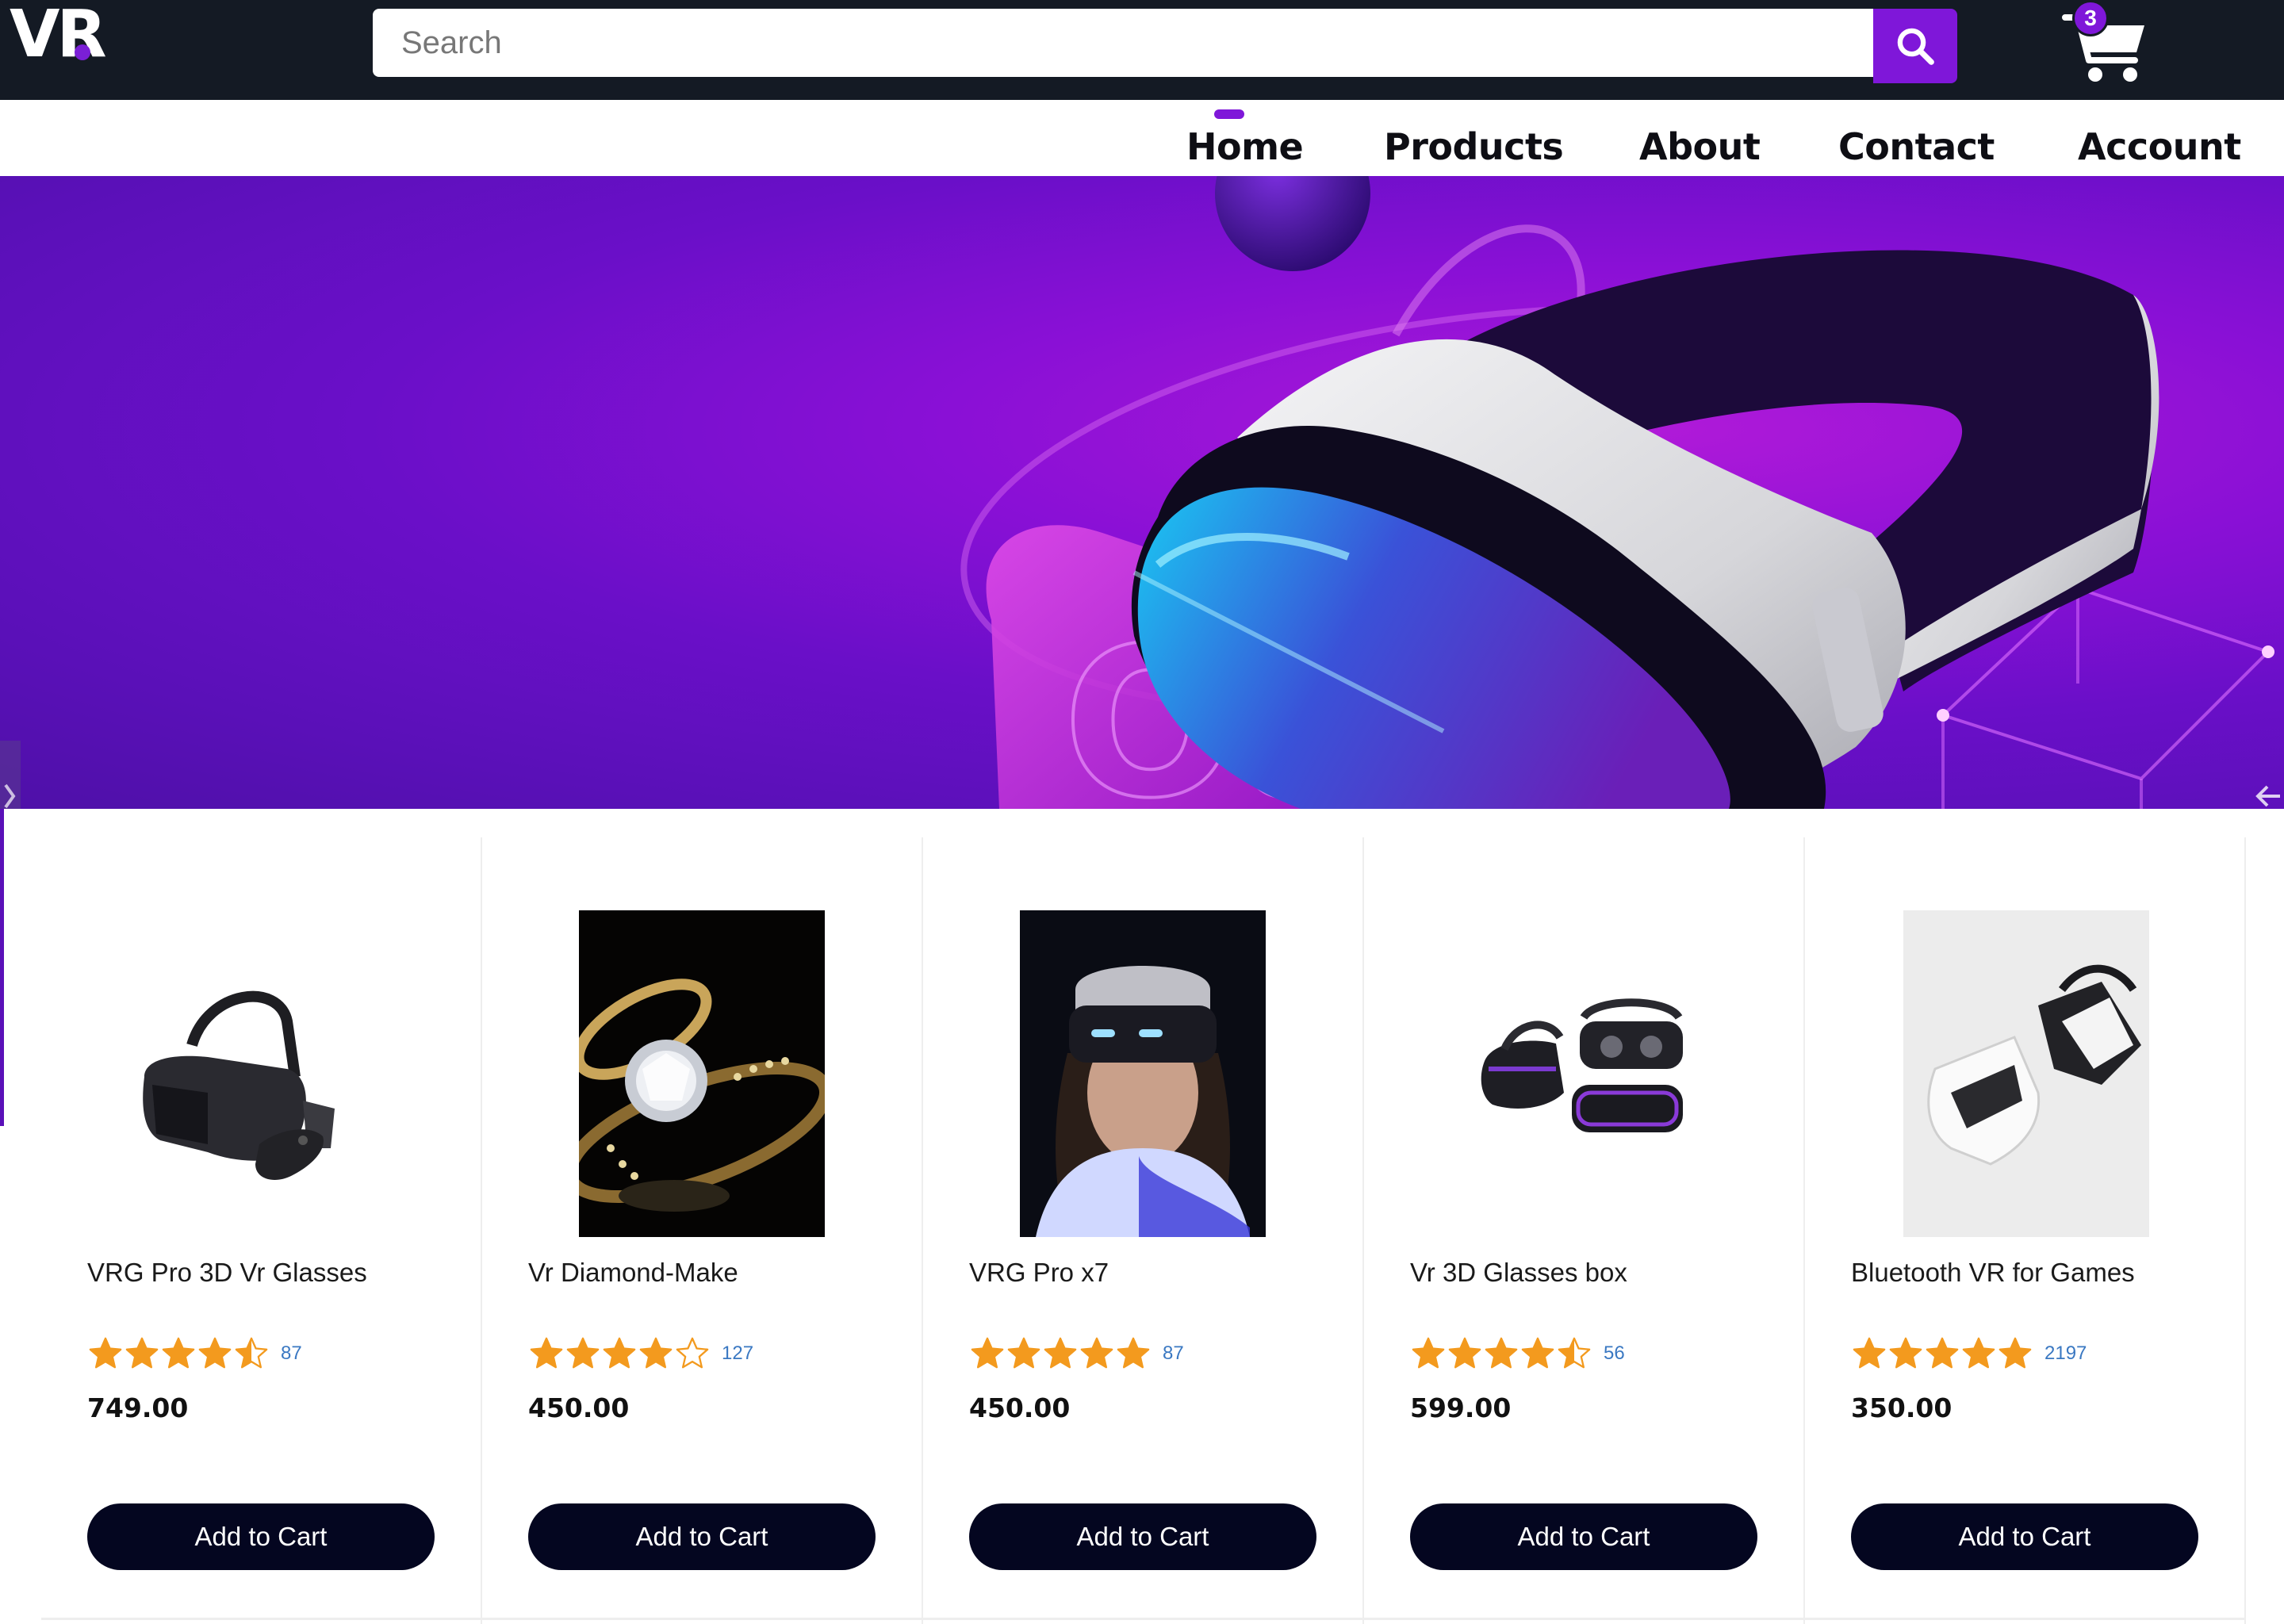  Describe the element at coordinates (227, 1273) in the screenshot. I see `product-title: VRG Pro 3D Vr Glasses` at that location.